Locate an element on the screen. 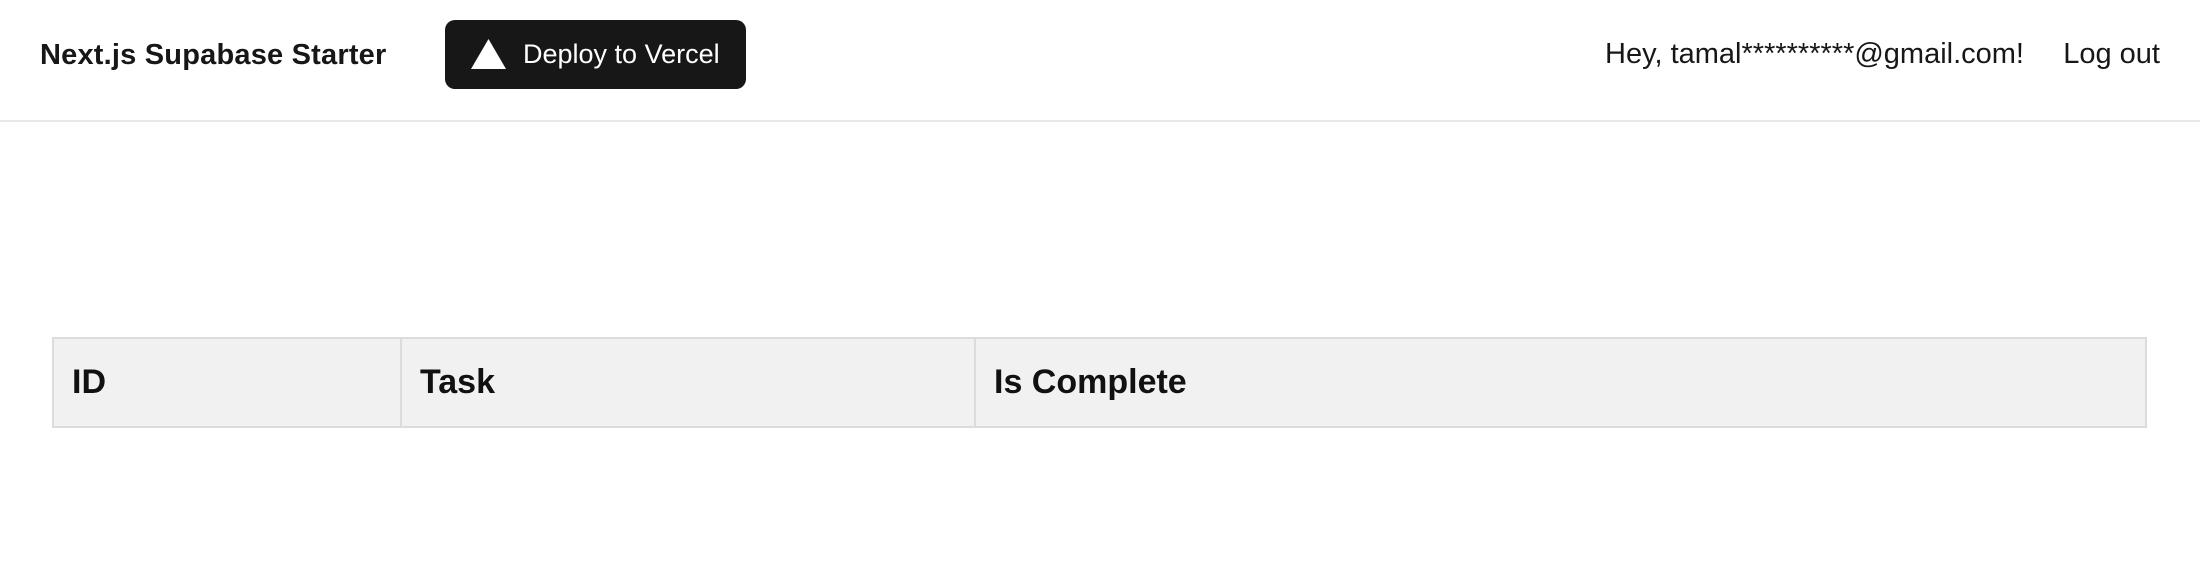  deploy-to-vercel-button: Deploy to Vercel is located at coordinates (595, 54).